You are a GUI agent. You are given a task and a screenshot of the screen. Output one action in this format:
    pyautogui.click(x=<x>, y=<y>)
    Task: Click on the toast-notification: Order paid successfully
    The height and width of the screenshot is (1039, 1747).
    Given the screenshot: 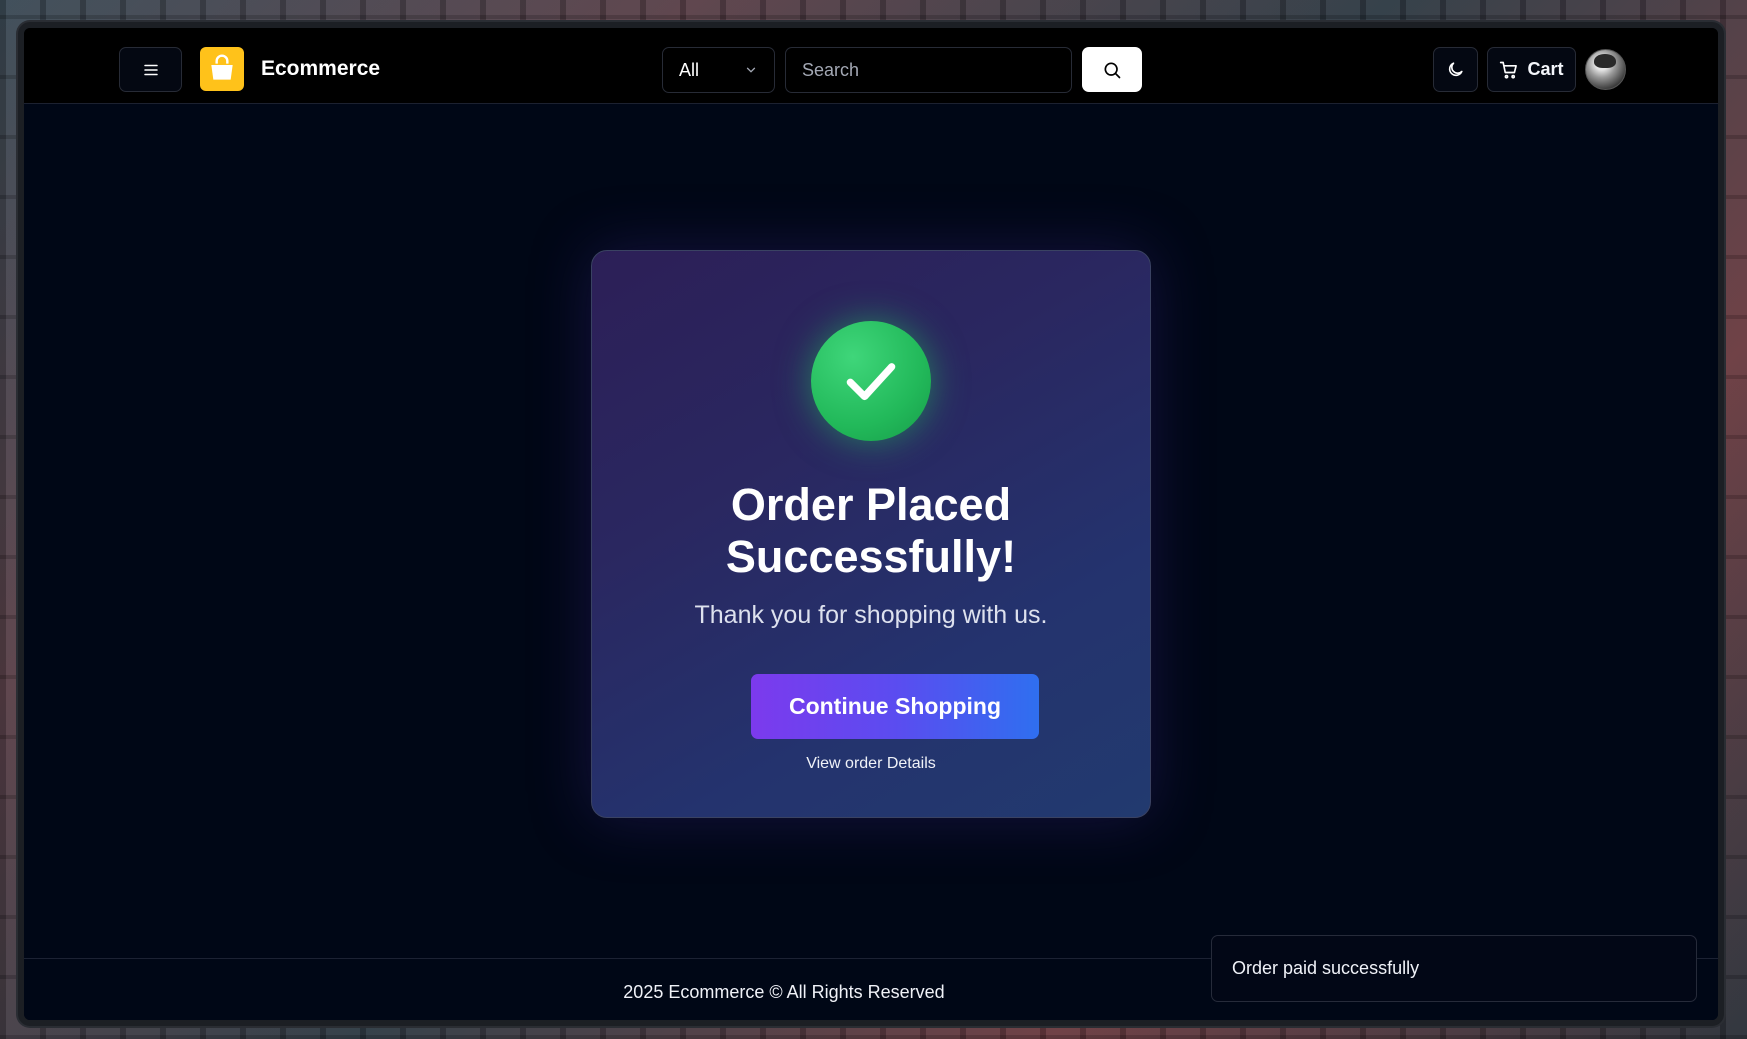 What is the action you would take?
    pyautogui.click(x=1454, y=968)
    